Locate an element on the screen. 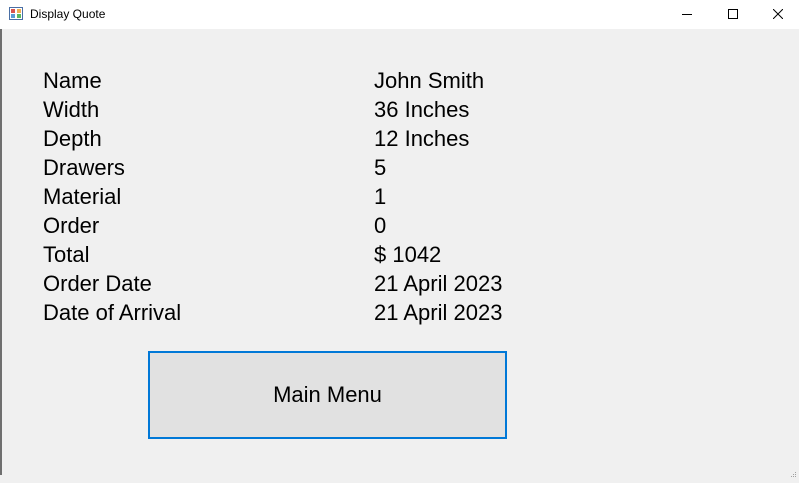  total-value: $ 1042 is located at coordinates (408, 254).